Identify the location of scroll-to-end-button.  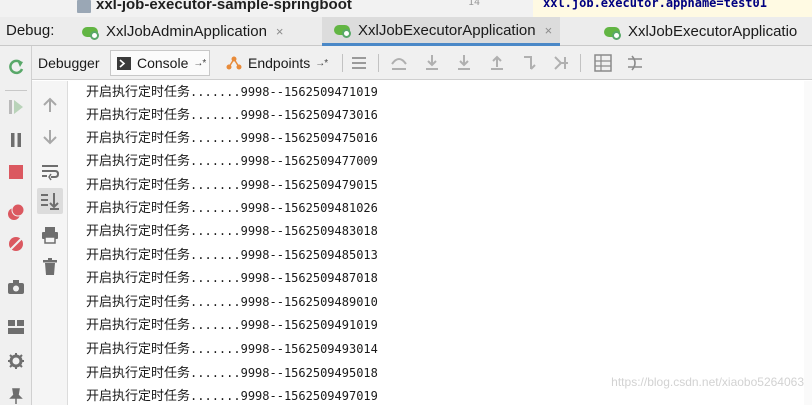
(50, 201).